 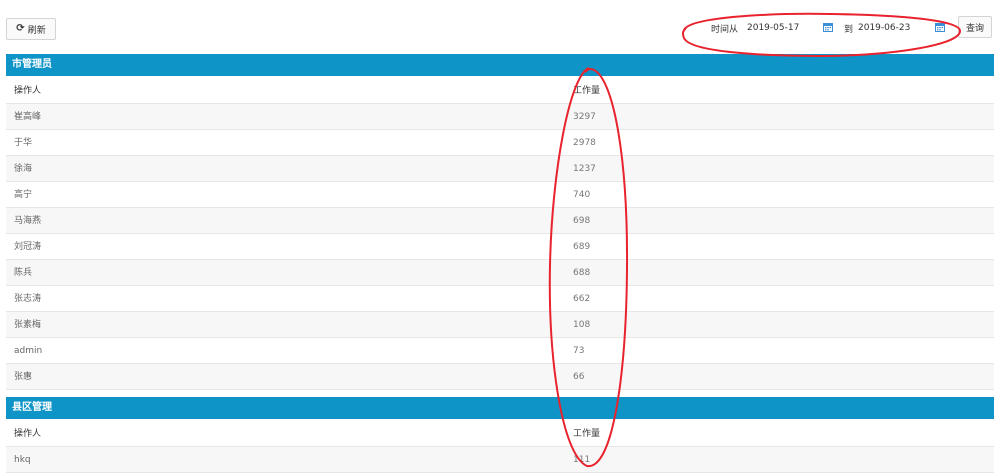 What do you see at coordinates (23, 143) in the screenshot?
I see `operator-name: 于华` at bounding box center [23, 143].